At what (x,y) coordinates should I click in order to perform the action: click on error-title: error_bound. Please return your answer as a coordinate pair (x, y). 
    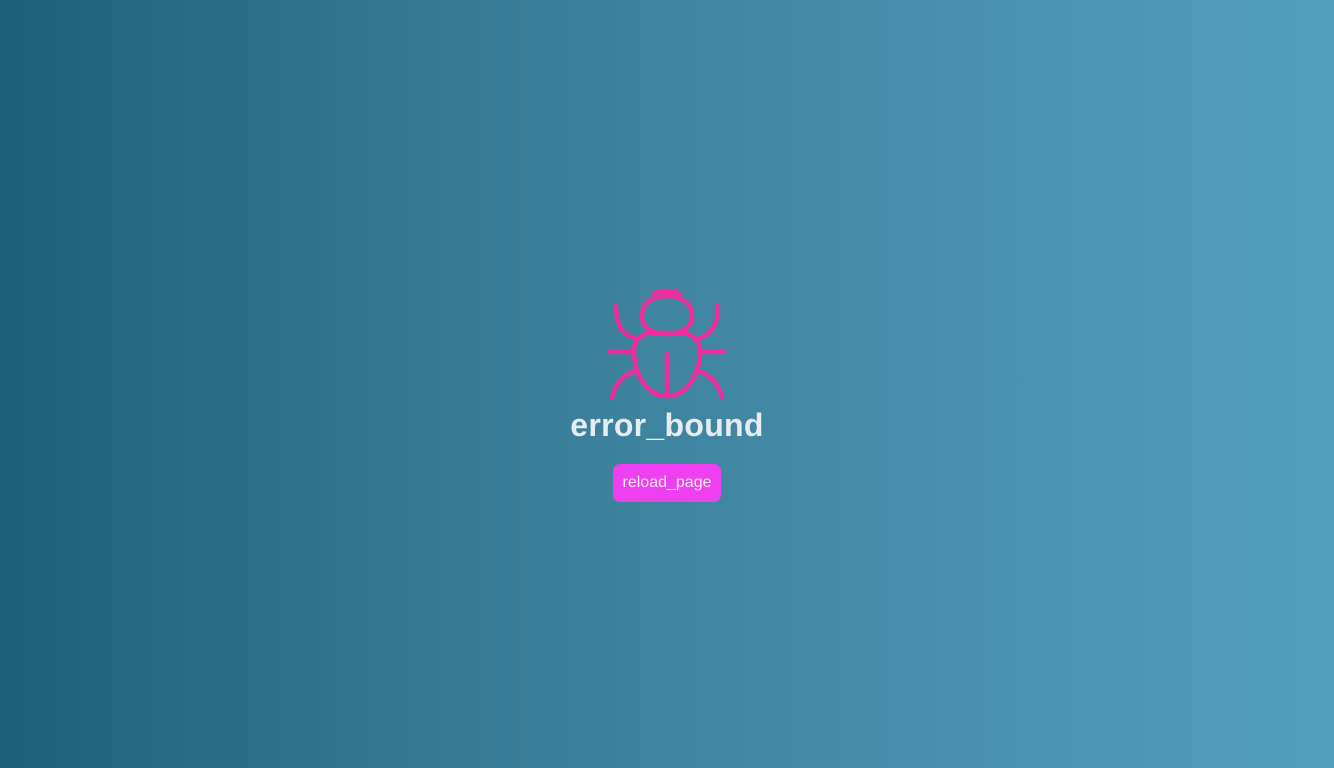
    Looking at the image, I should click on (667, 425).